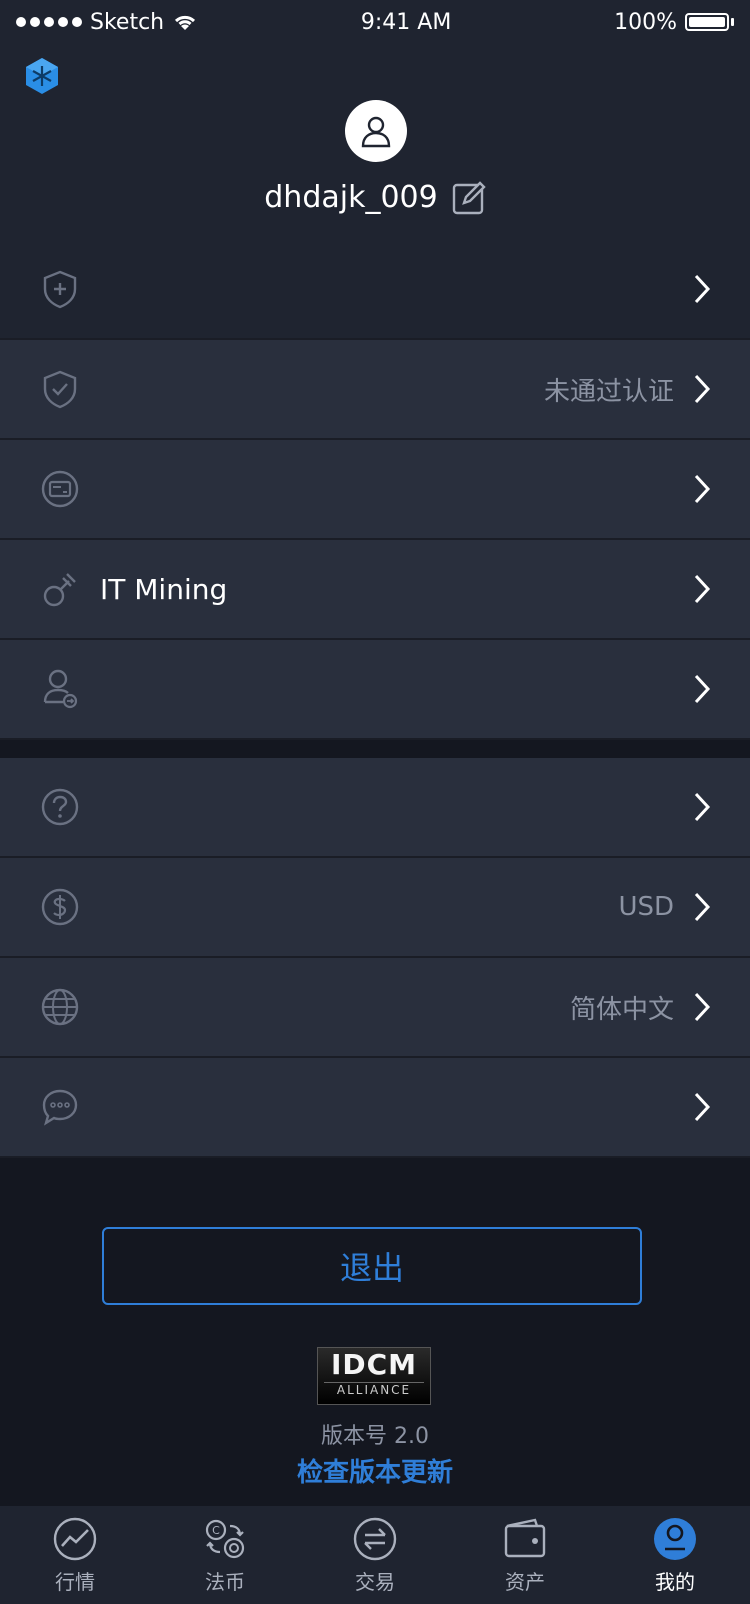 Image resolution: width=750 pixels, height=1604 pixels. I want to click on fiat-exchange-icon: C, so click(225, 1538).